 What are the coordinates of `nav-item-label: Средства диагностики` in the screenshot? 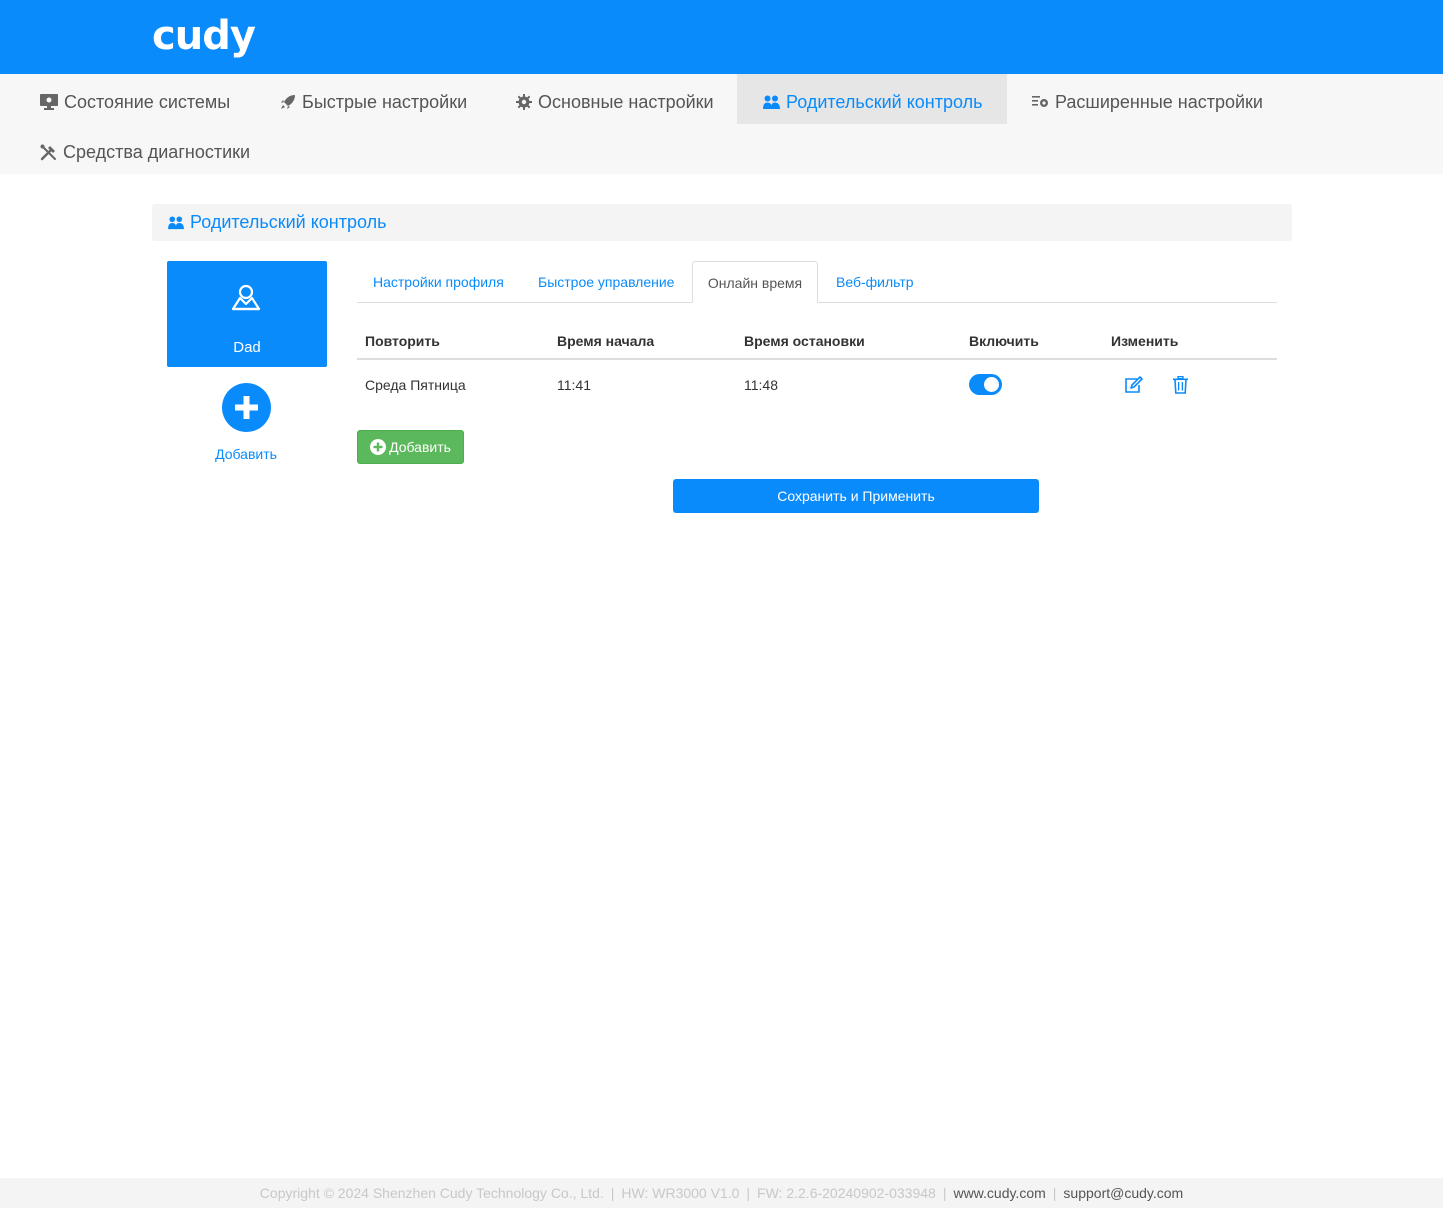 It's located at (157, 151).